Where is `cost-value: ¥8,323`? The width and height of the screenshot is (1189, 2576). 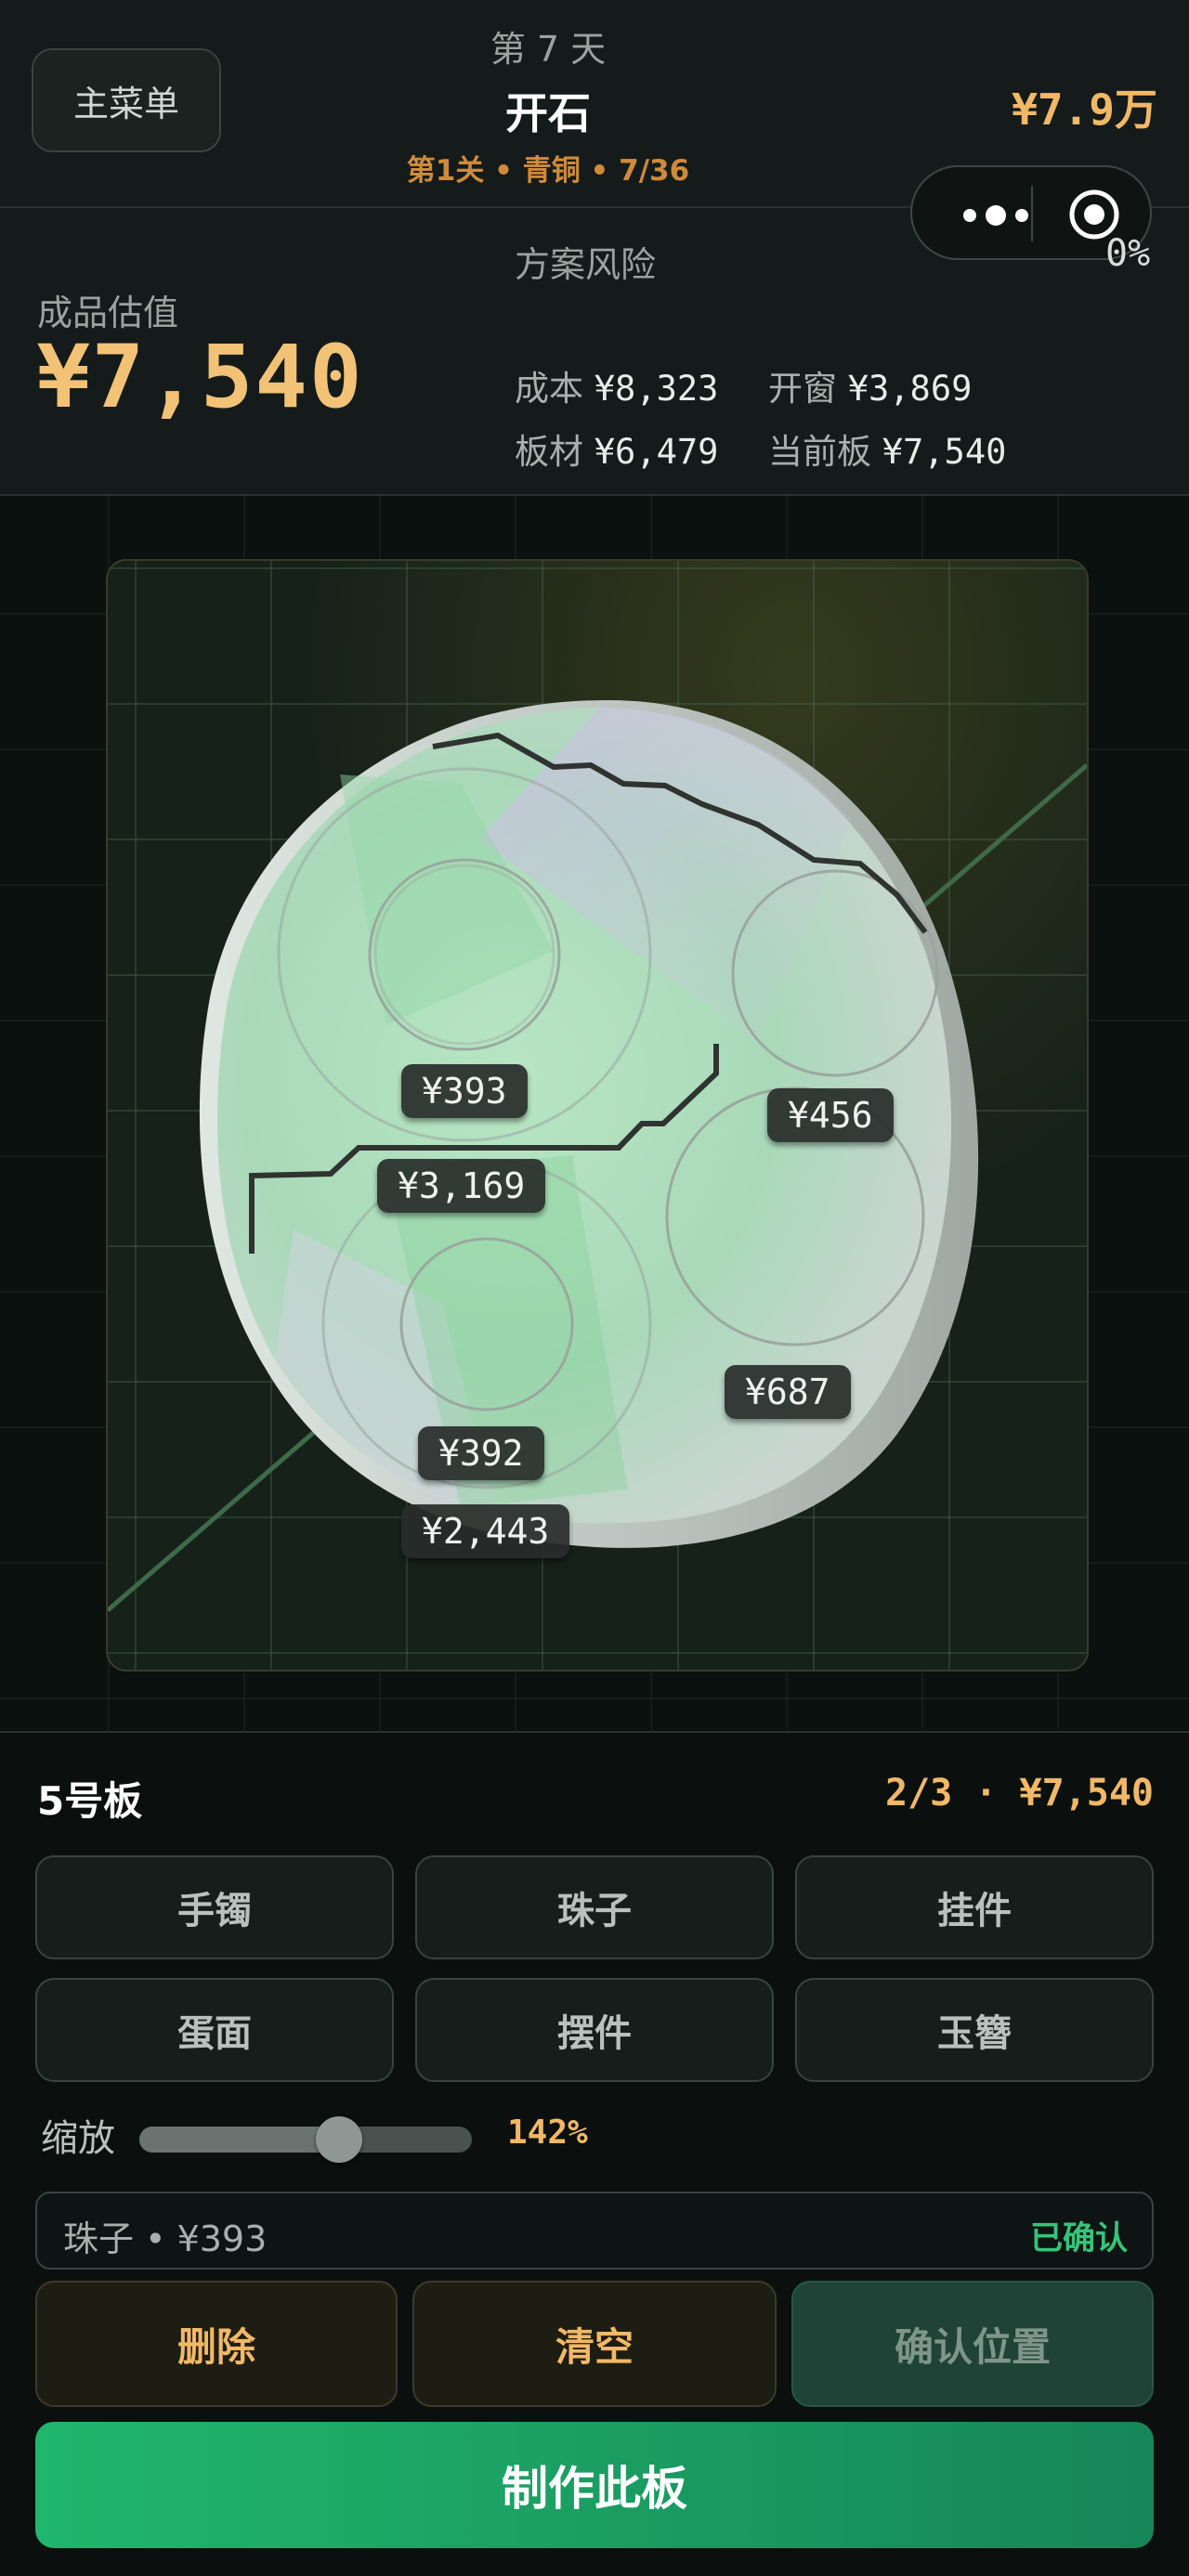 cost-value: ¥8,323 is located at coordinates (656, 389).